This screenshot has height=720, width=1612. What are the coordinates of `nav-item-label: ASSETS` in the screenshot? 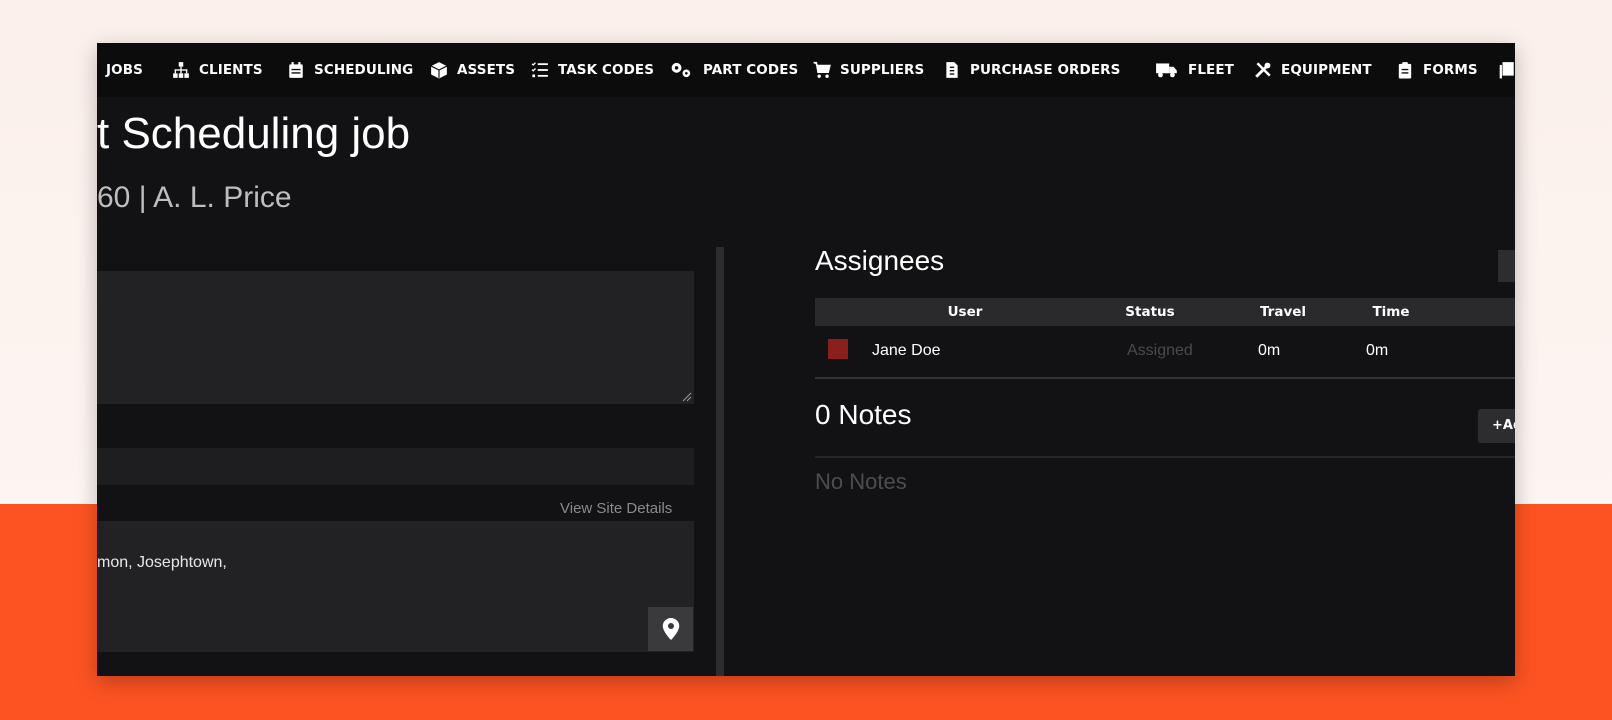 It's located at (486, 70).